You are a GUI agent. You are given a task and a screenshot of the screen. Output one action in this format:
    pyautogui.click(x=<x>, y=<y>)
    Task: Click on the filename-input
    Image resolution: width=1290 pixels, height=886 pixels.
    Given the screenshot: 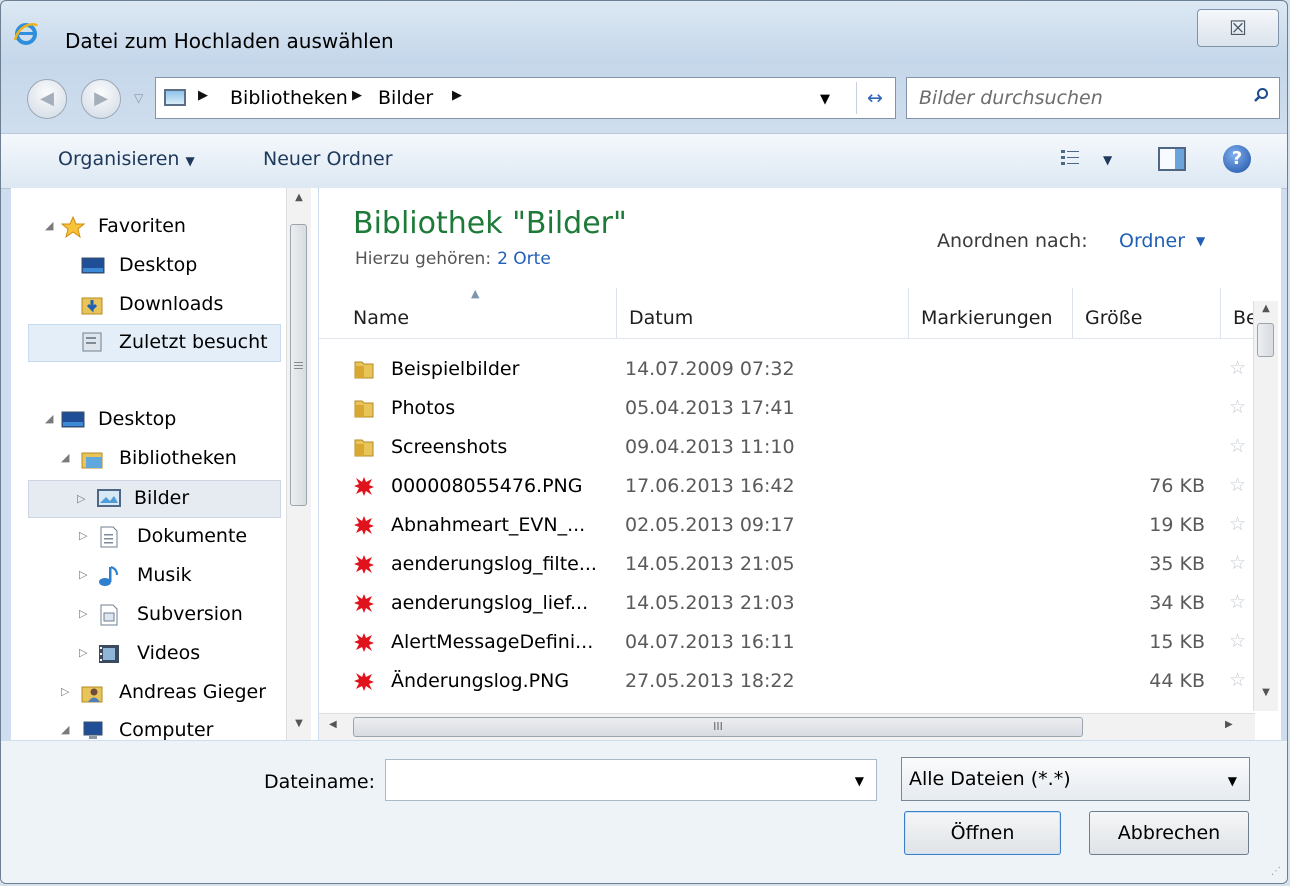 What is the action you would take?
    pyautogui.click(x=614, y=780)
    